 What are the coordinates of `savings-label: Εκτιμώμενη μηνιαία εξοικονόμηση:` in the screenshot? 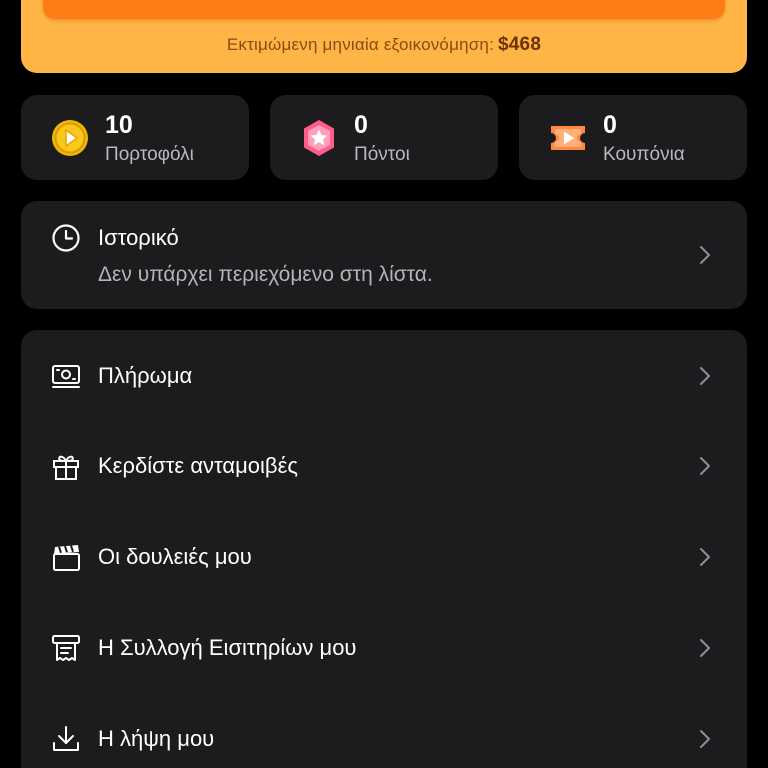 It's located at (360, 44).